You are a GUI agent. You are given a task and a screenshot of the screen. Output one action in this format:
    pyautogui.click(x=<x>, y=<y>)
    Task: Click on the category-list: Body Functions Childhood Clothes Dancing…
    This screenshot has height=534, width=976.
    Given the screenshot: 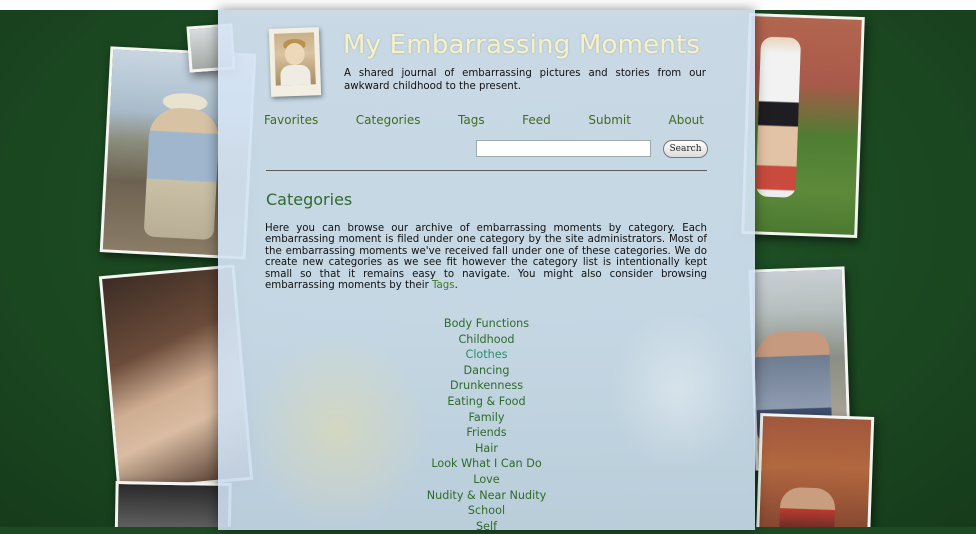 What is the action you would take?
    pyautogui.click(x=486, y=425)
    